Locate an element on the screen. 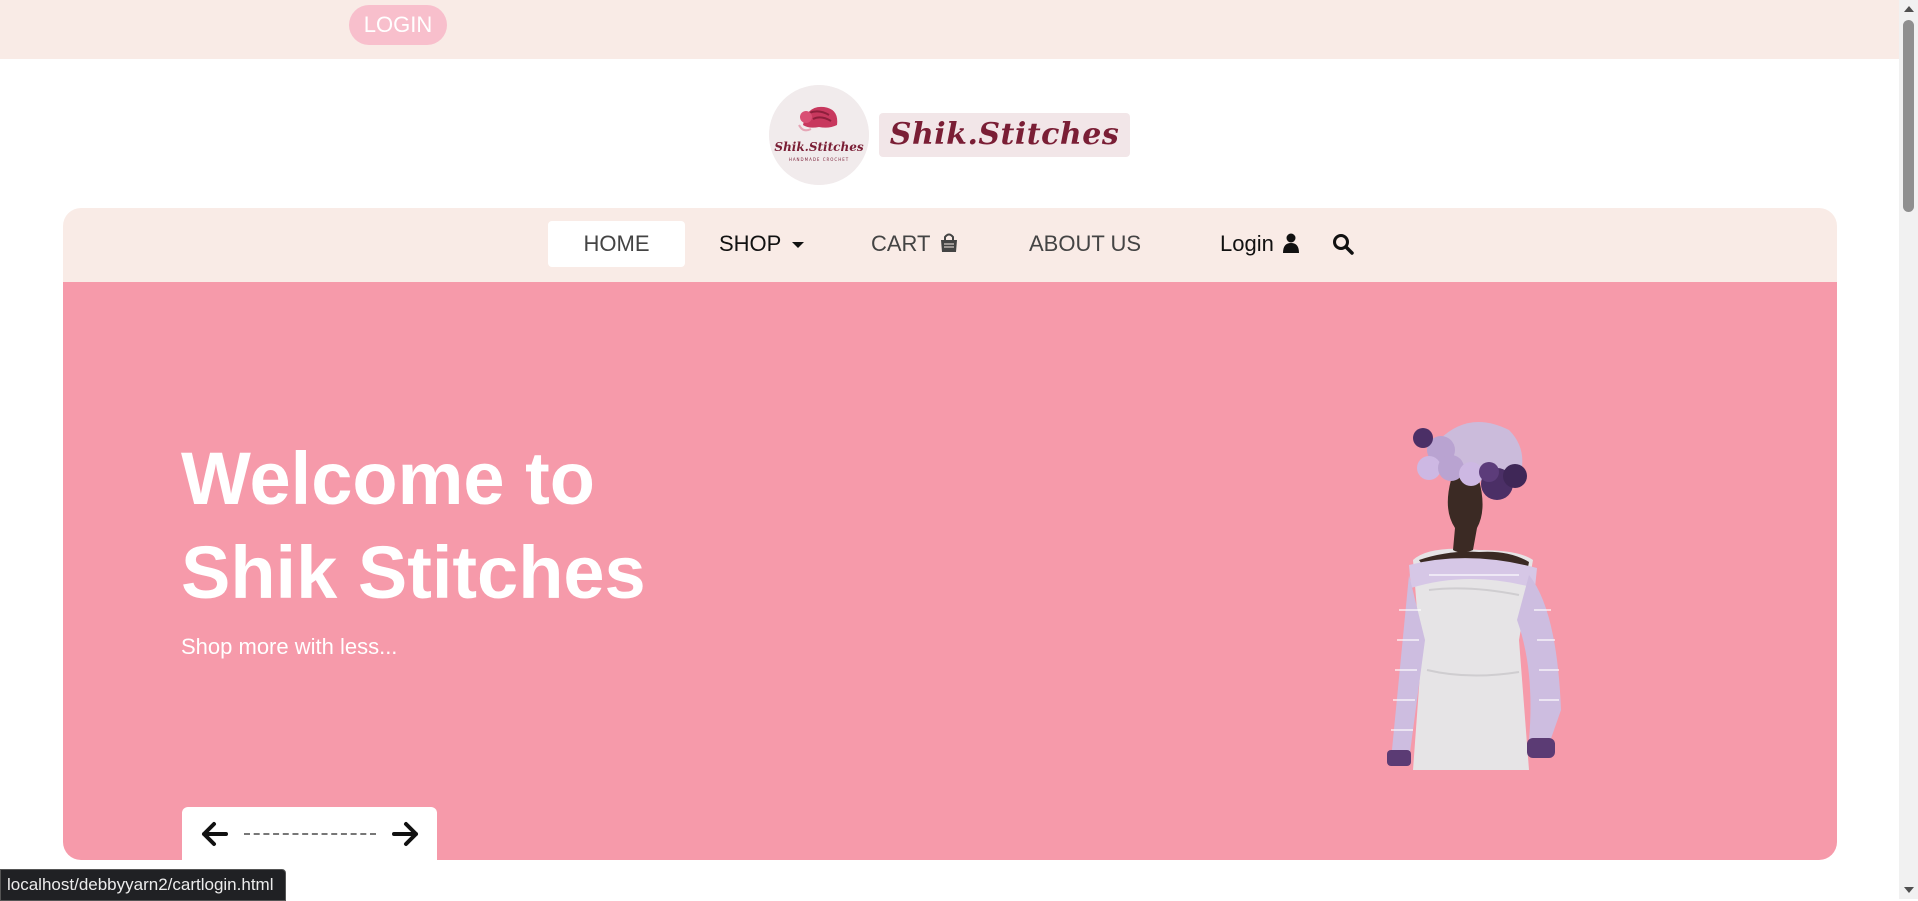 The image size is (1918, 901). brand-logo: Shik.Stitches HANDMADE CROCHET is located at coordinates (819, 135).